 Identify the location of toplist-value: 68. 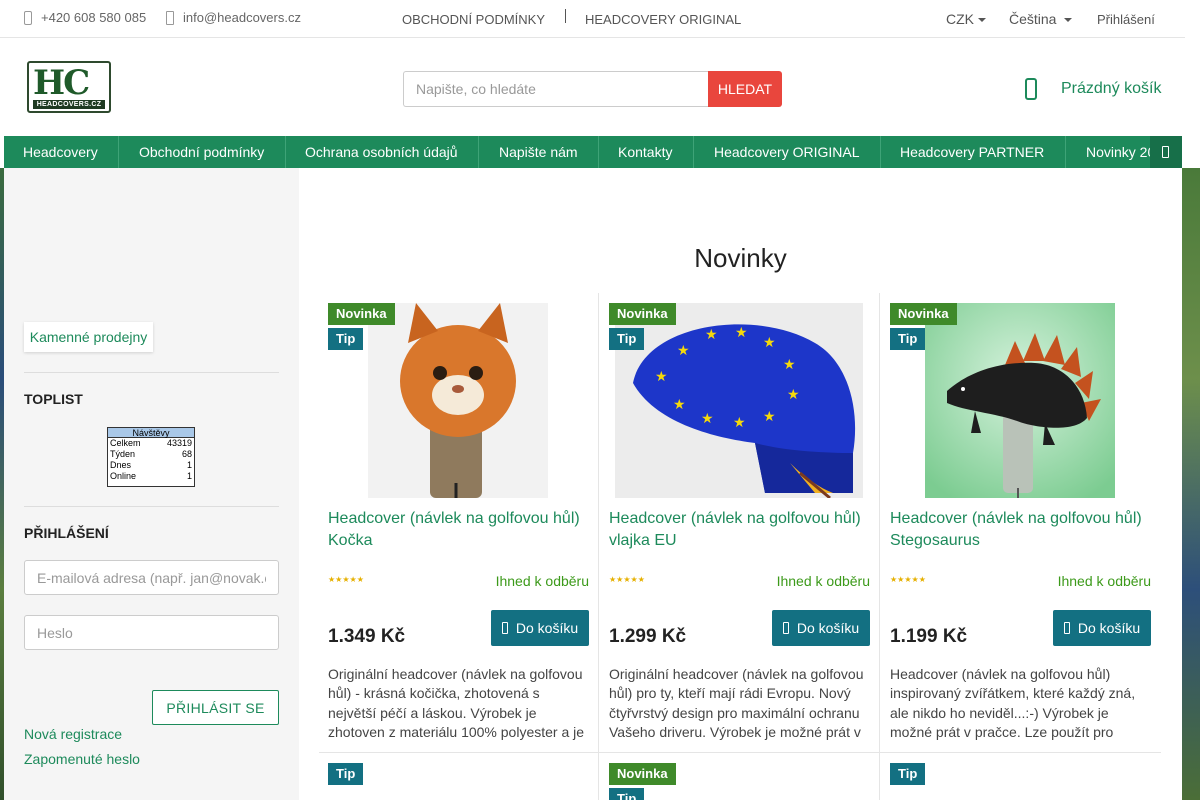
(186, 454).